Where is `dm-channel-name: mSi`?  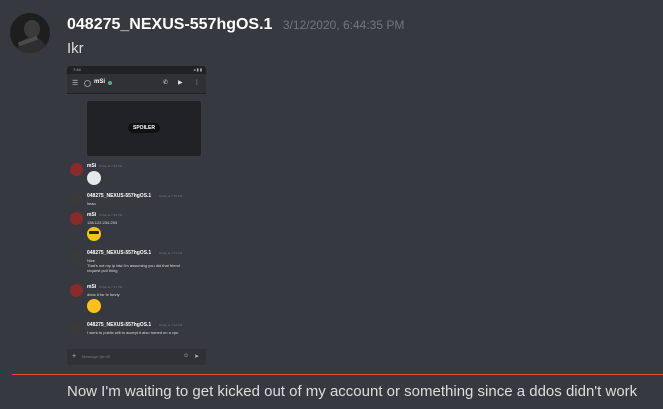 dm-channel-name: mSi is located at coordinates (100, 82).